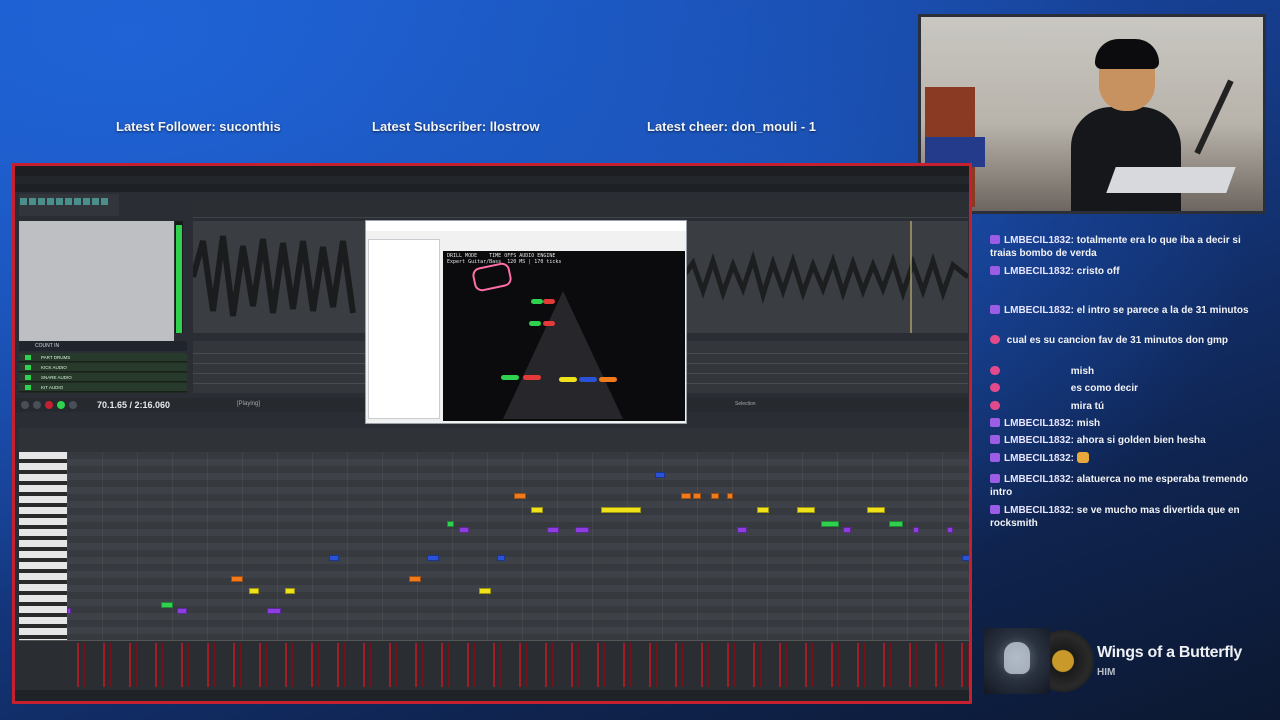 Image resolution: width=1280 pixels, height=720 pixels. I want to click on midi-editor-status-bar, so click(492, 695).